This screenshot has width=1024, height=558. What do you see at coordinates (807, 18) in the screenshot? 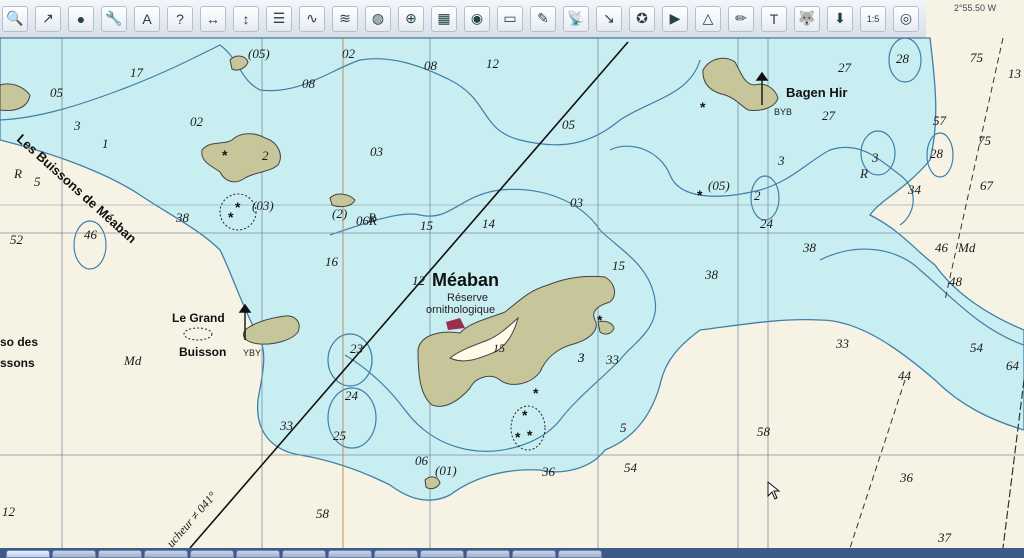
I see `husky-button: 🐺` at bounding box center [807, 18].